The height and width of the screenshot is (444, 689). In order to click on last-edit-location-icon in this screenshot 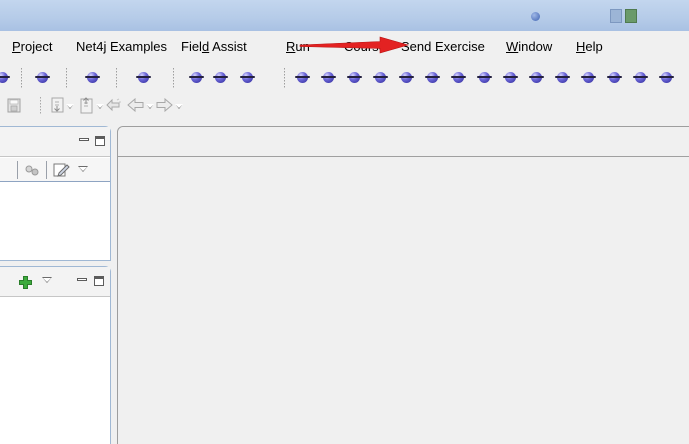, I will do `click(113, 105)`.